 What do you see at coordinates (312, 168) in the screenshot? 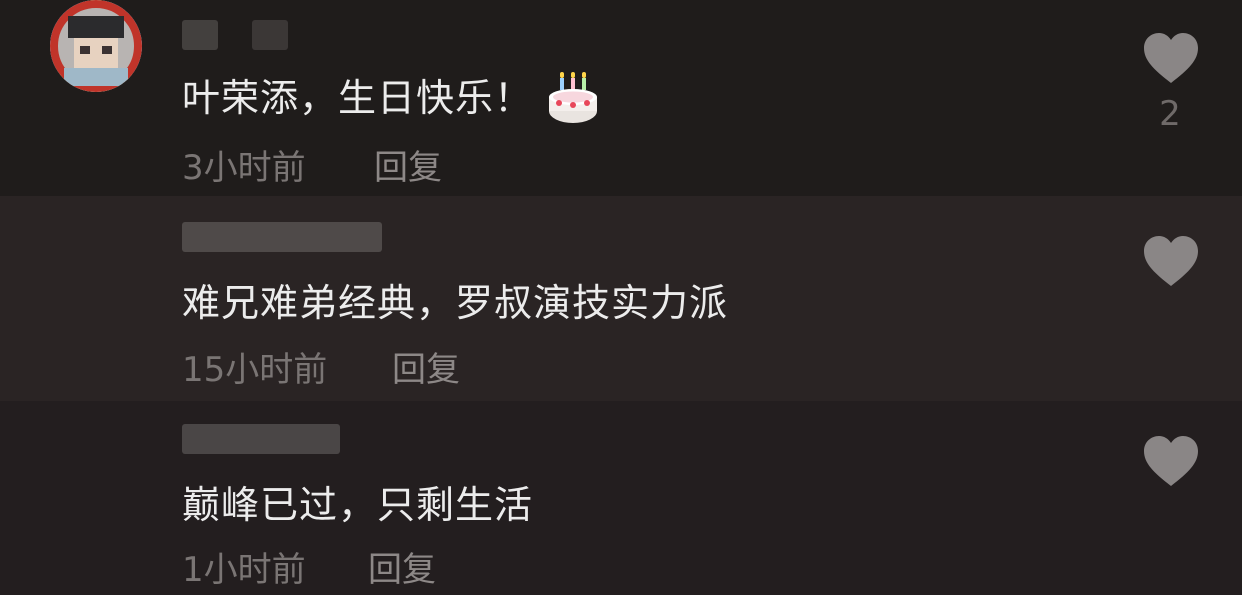
I see `comment-meta: 3小时前 回复` at bounding box center [312, 168].